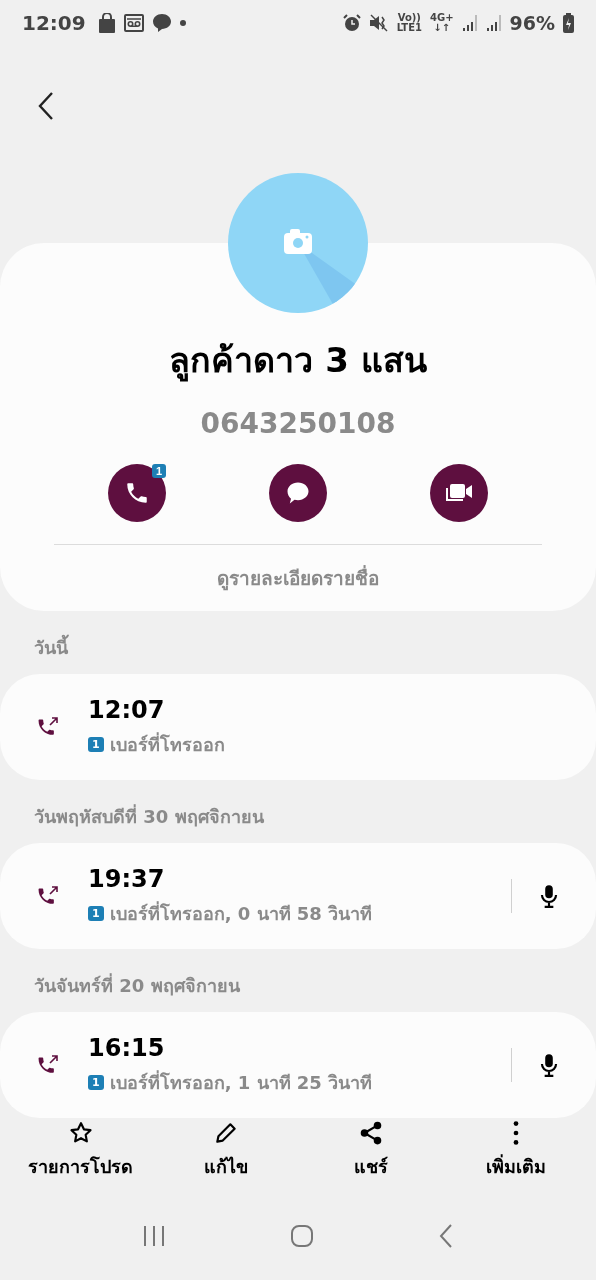  Describe the element at coordinates (127, 878) in the screenshot. I see `call-time: 19:37` at that location.